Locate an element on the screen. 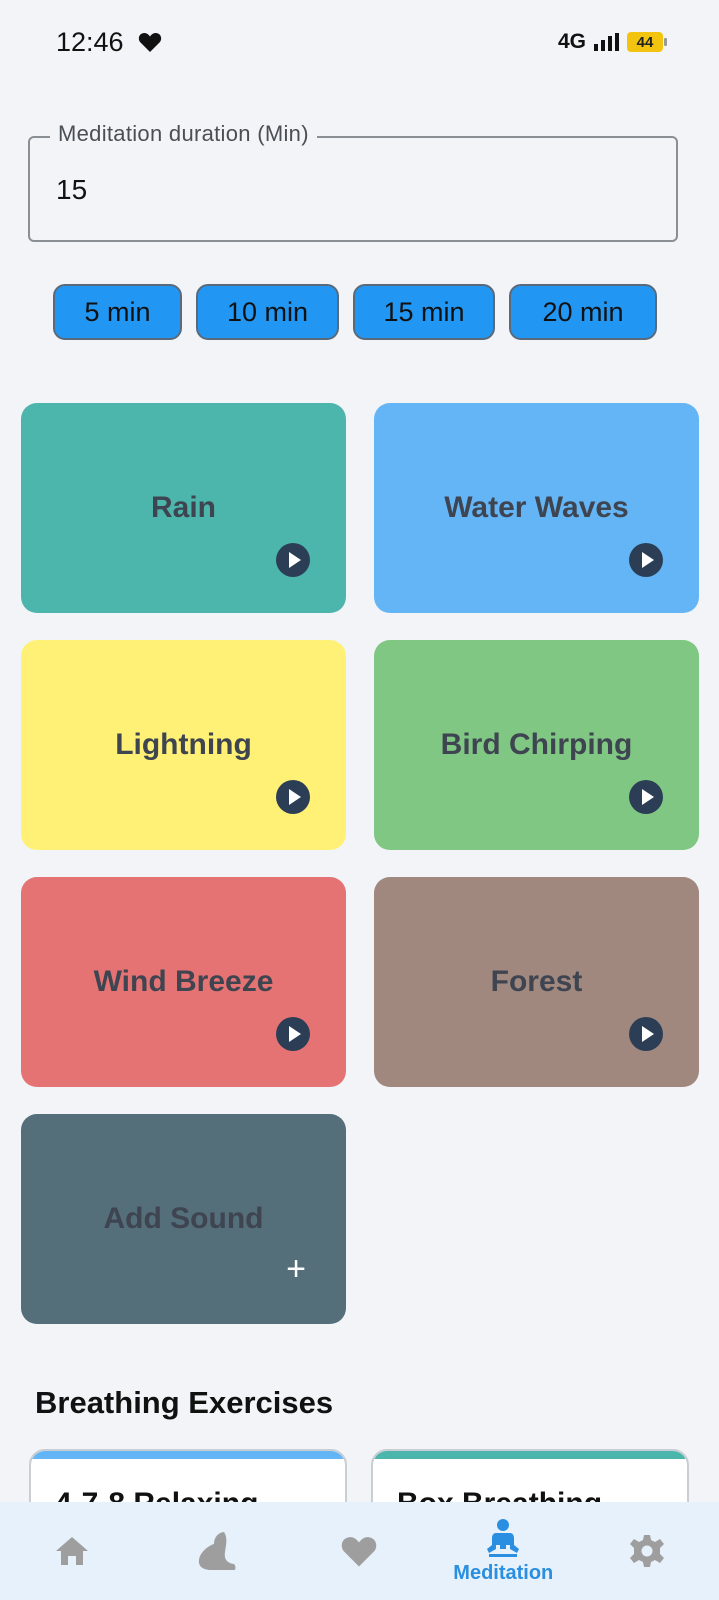 This screenshot has height=1600, width=719. sound-label: Rain is located at coordinates (183, 507).